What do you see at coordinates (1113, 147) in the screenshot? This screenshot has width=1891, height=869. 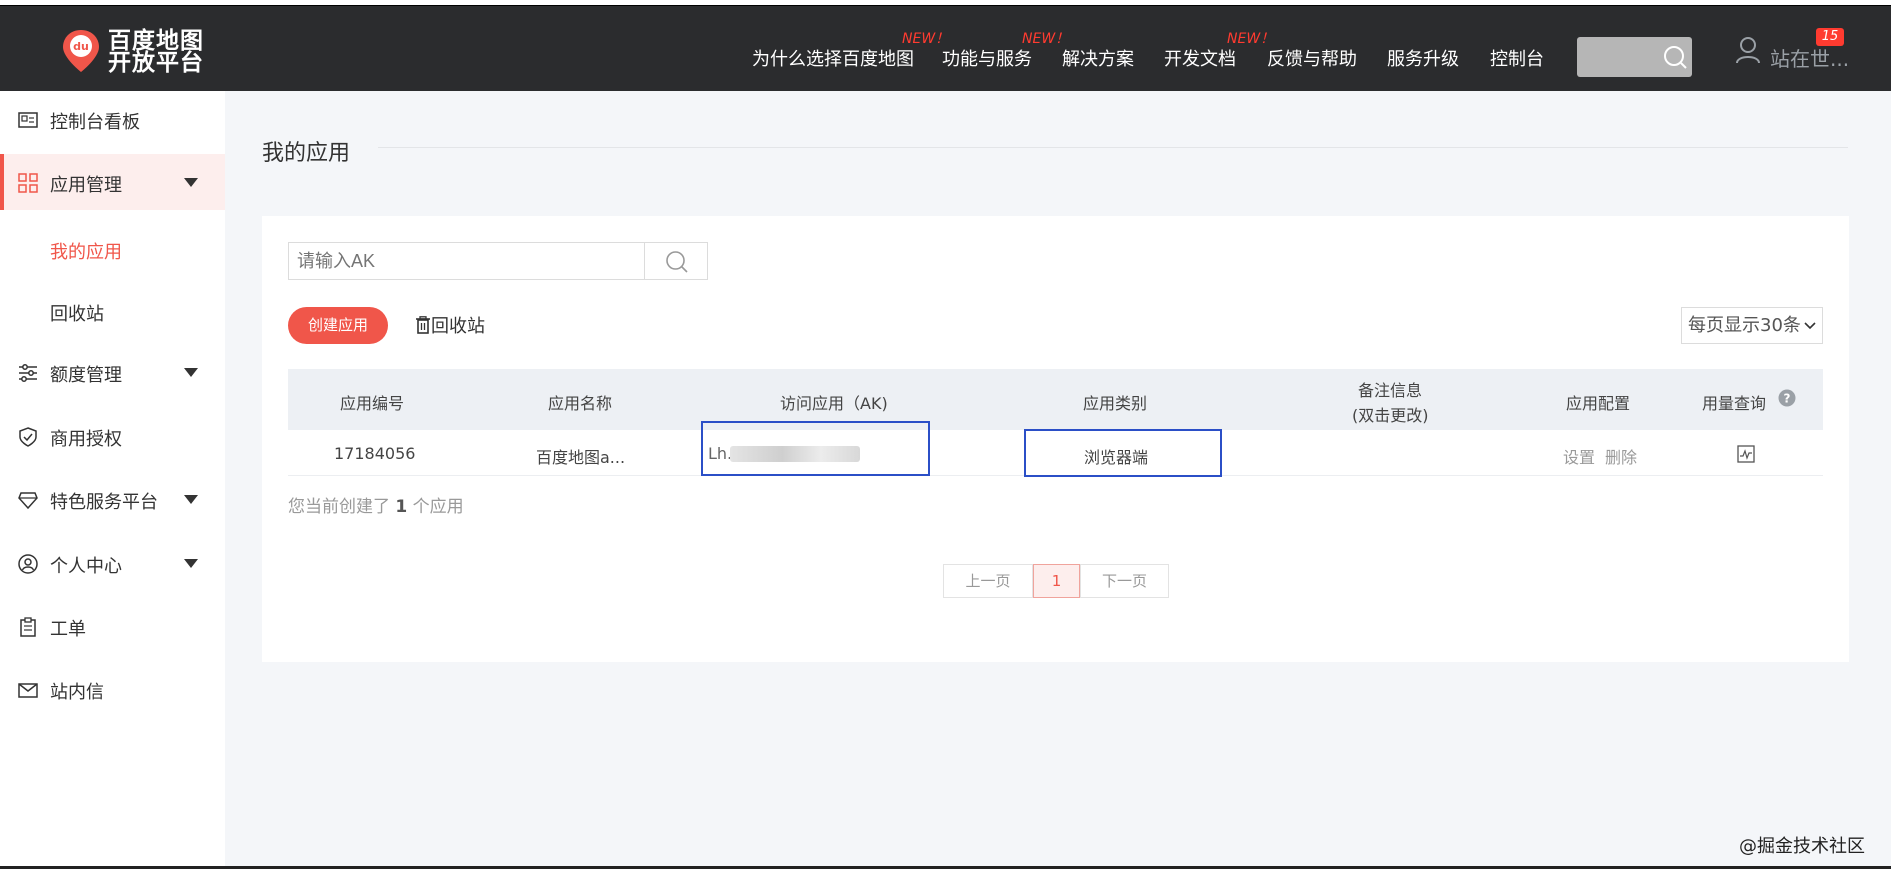 I see `title-divider` at bounding box center [1113, 147].